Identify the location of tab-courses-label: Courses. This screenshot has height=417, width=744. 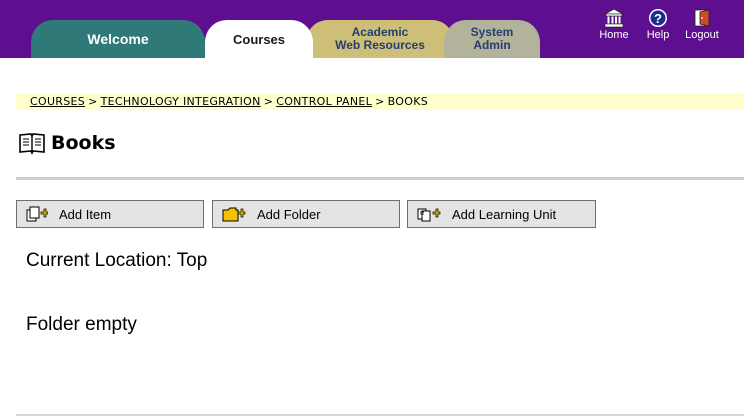
(259, 39).